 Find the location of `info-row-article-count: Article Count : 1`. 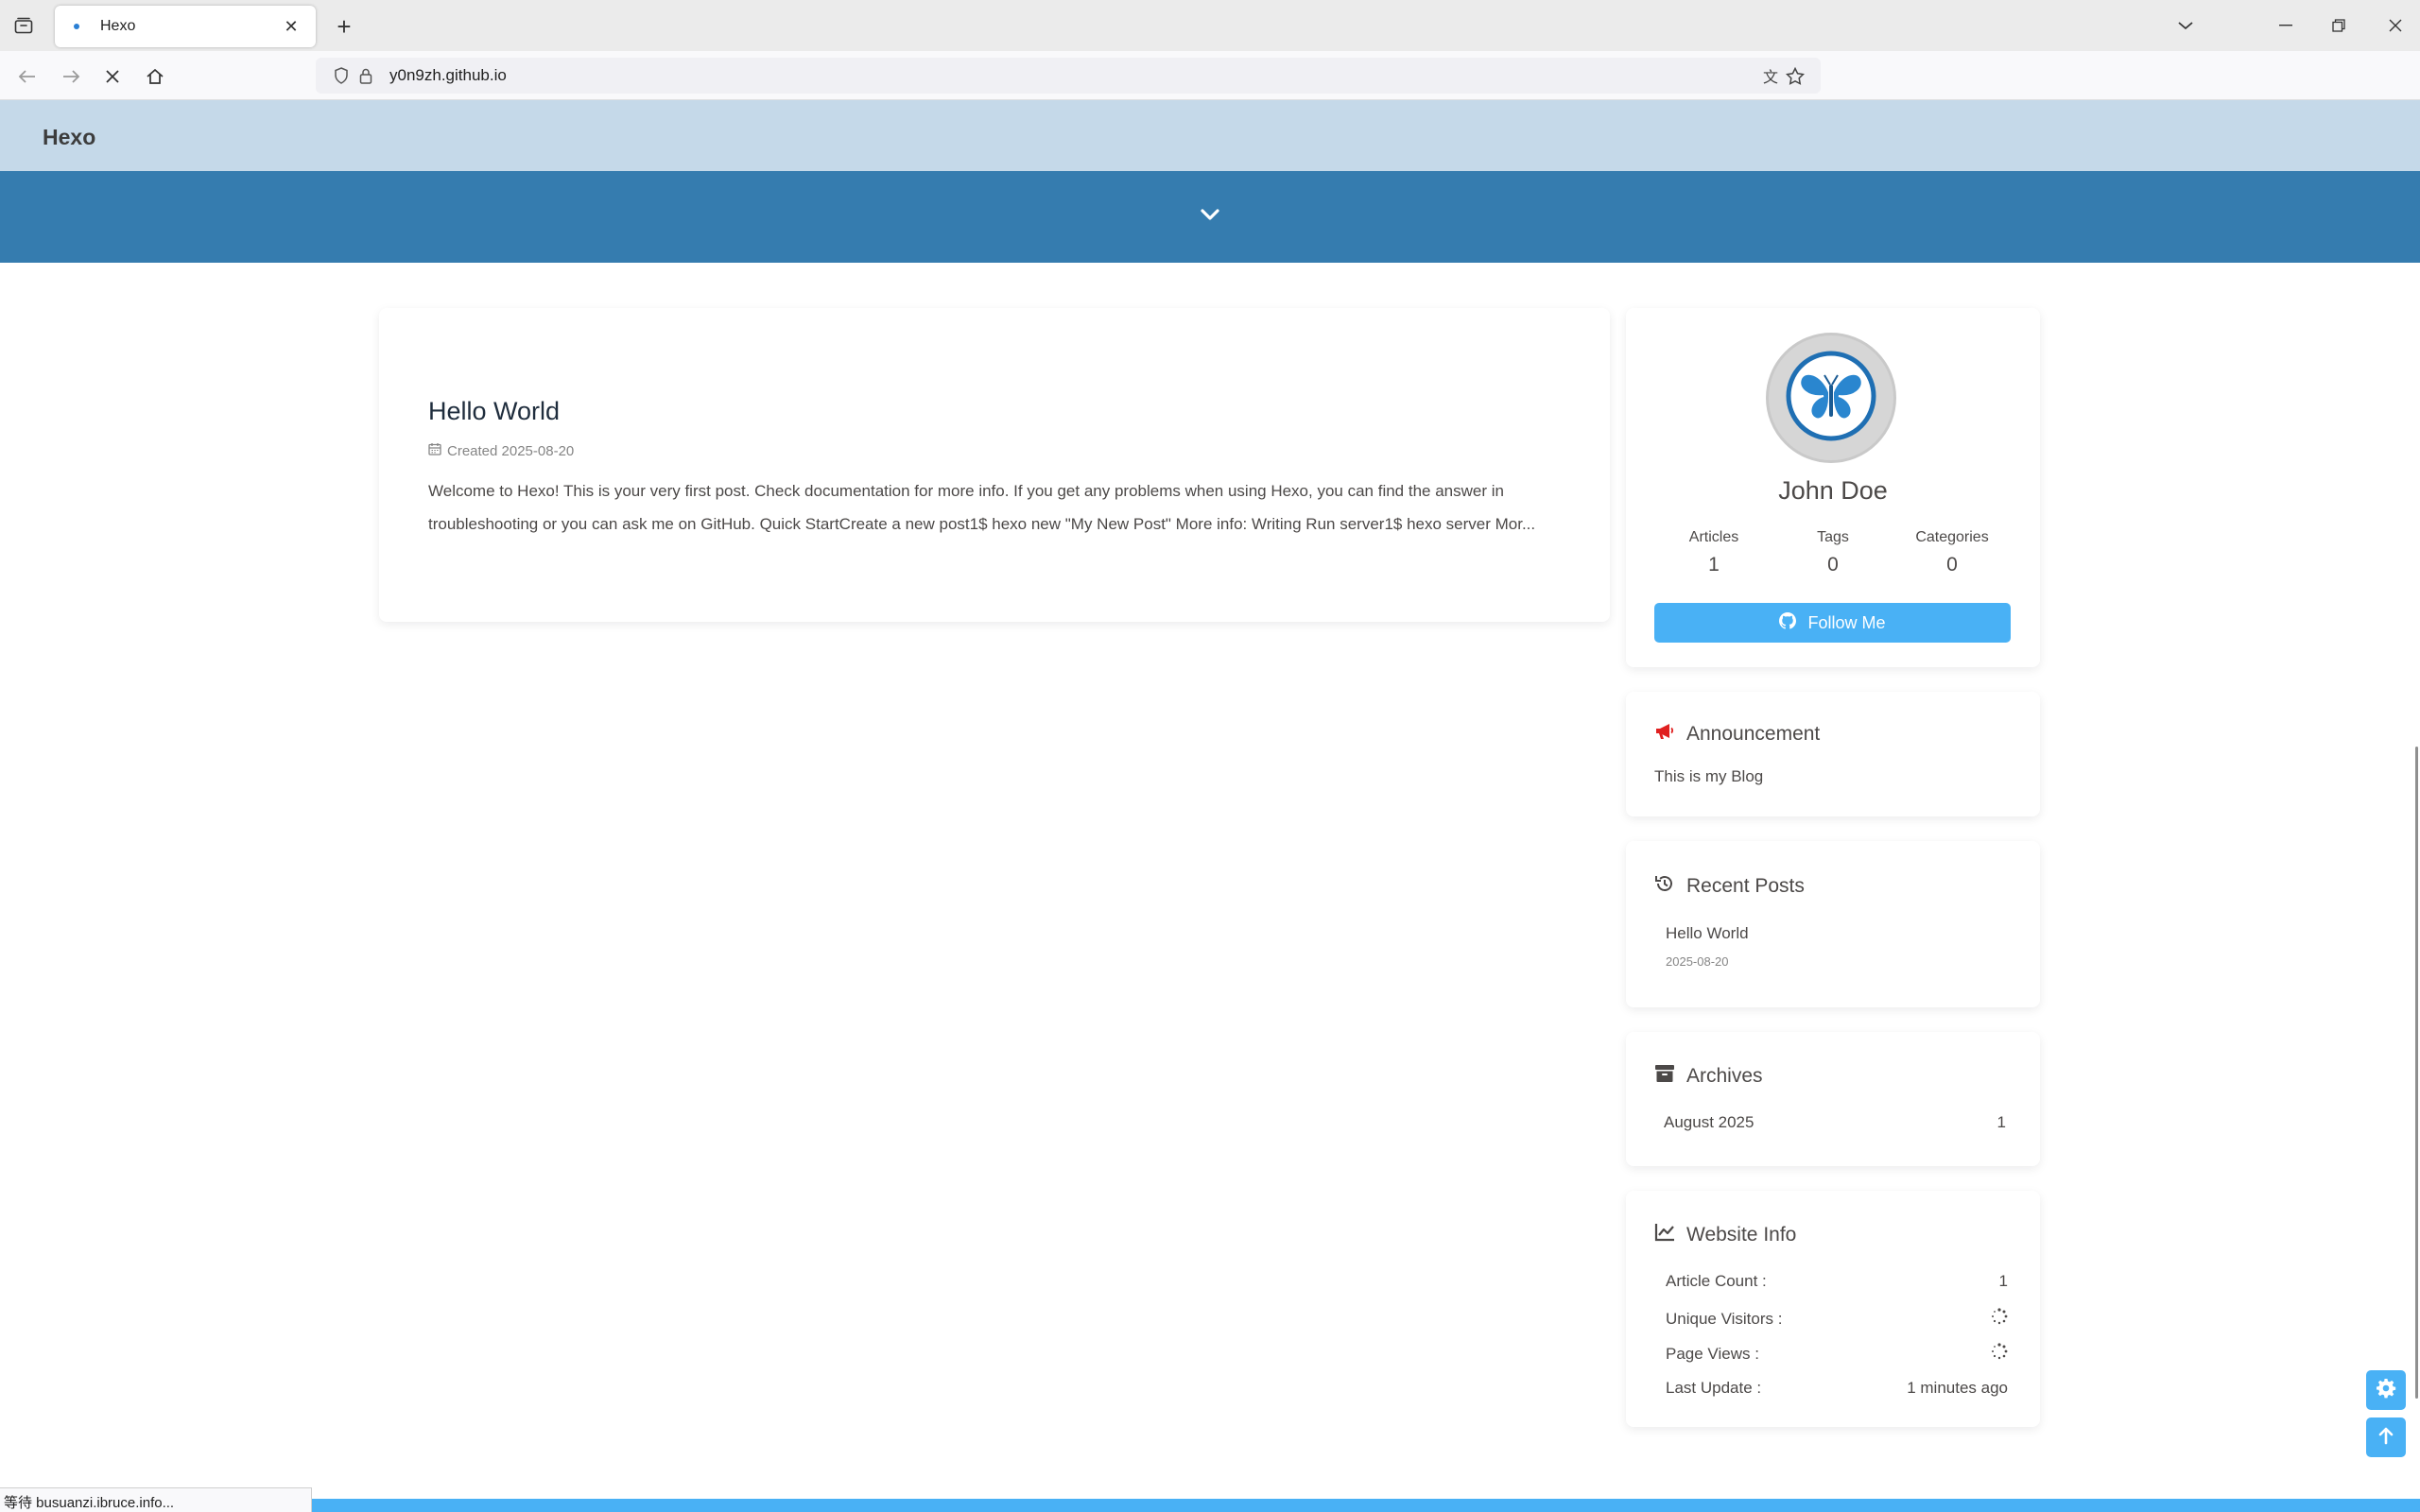

info-row-article-count: Article Count : 1 is located at coordinates (1837, 1281).